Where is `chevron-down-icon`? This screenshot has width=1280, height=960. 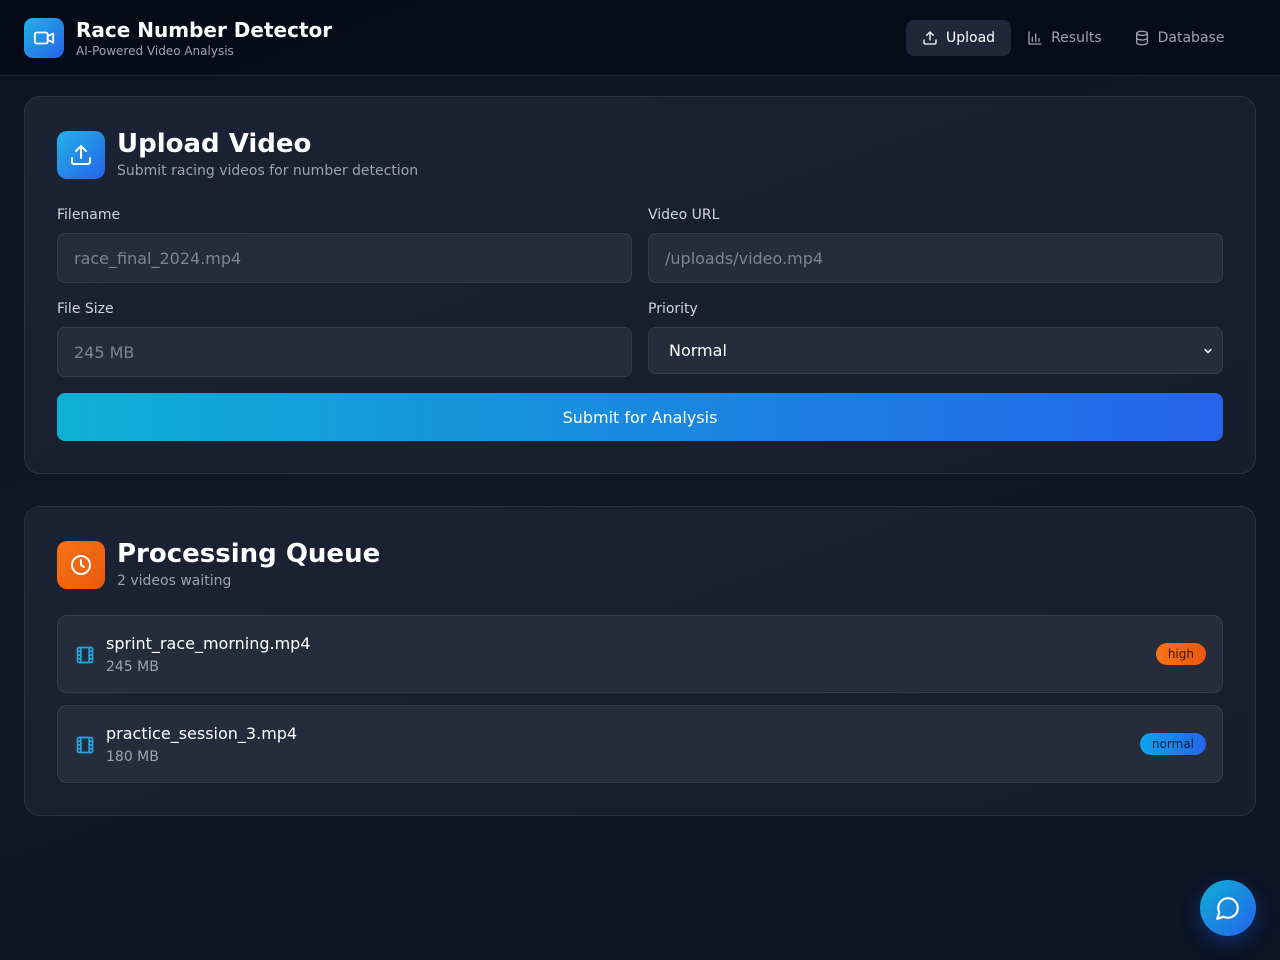 chevron-down-icon is located at coordinates (1208, 351).